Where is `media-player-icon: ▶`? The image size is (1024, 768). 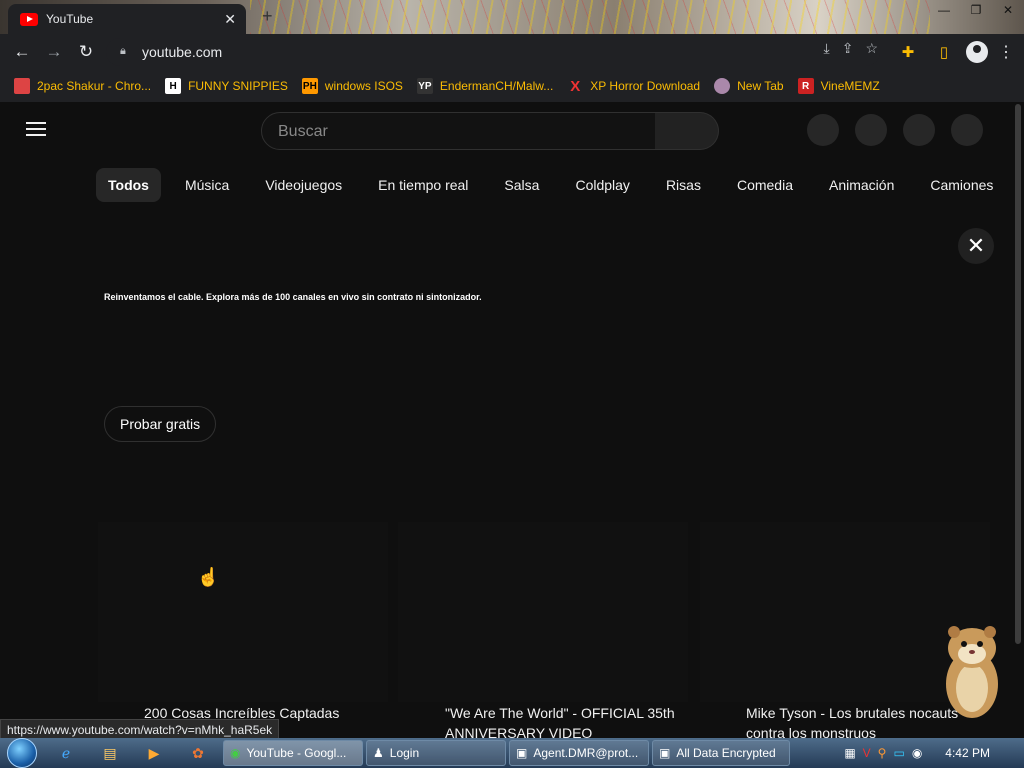
media-player-icon: ▶ is located at coordinates (154, 753).